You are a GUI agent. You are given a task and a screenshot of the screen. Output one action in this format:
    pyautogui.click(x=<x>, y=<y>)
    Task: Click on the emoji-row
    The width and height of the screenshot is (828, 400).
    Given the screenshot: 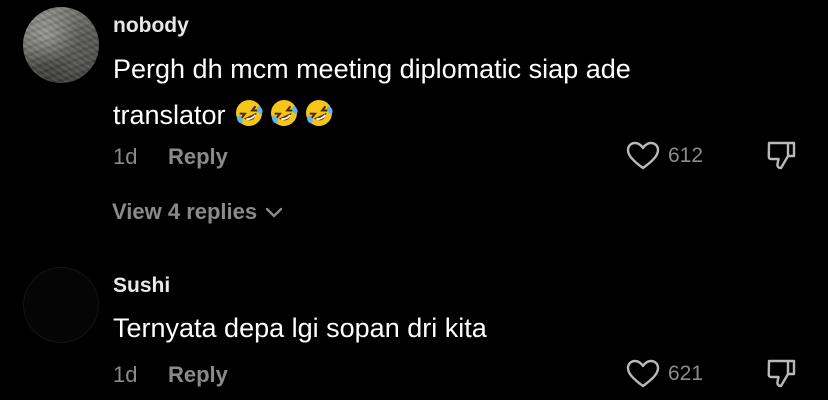 What is the action you would take?
    pyautogui.click(x=286, y=119)
    